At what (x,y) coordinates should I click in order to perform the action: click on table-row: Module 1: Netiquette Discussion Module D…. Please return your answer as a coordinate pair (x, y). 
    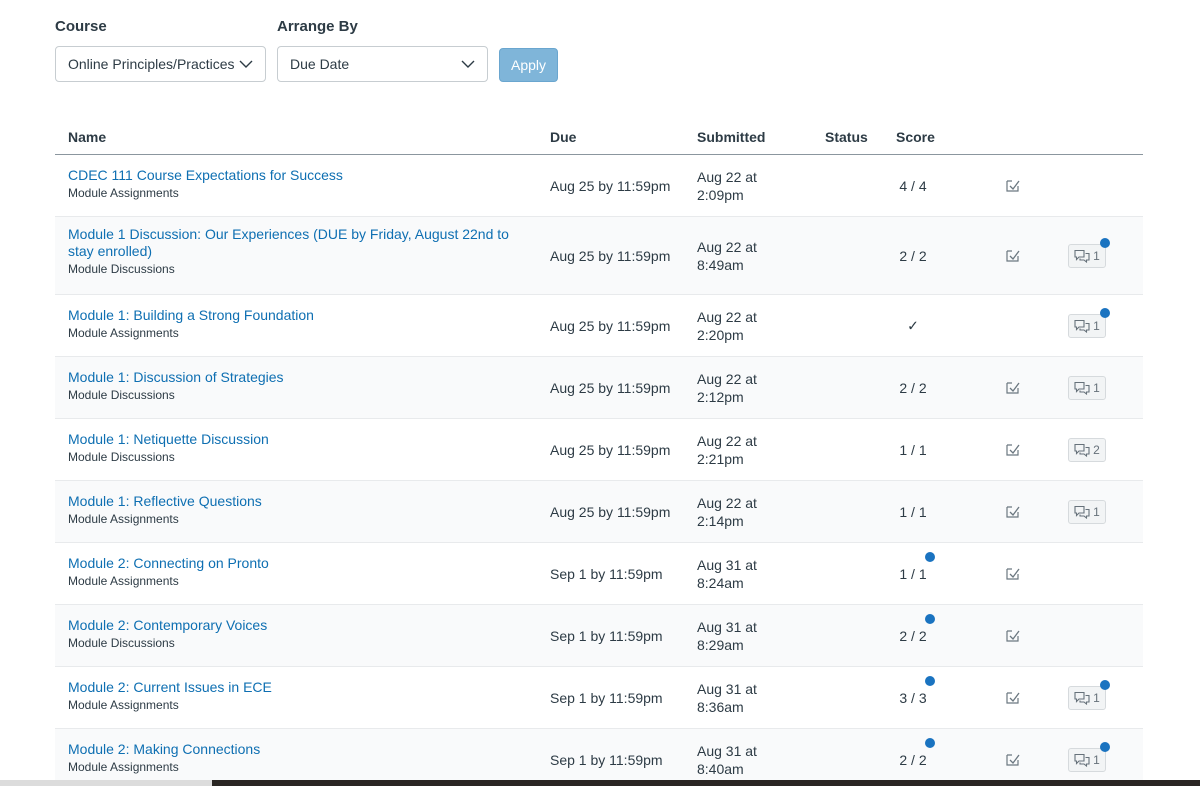
    Looking at the image, I should click on (599, 450).